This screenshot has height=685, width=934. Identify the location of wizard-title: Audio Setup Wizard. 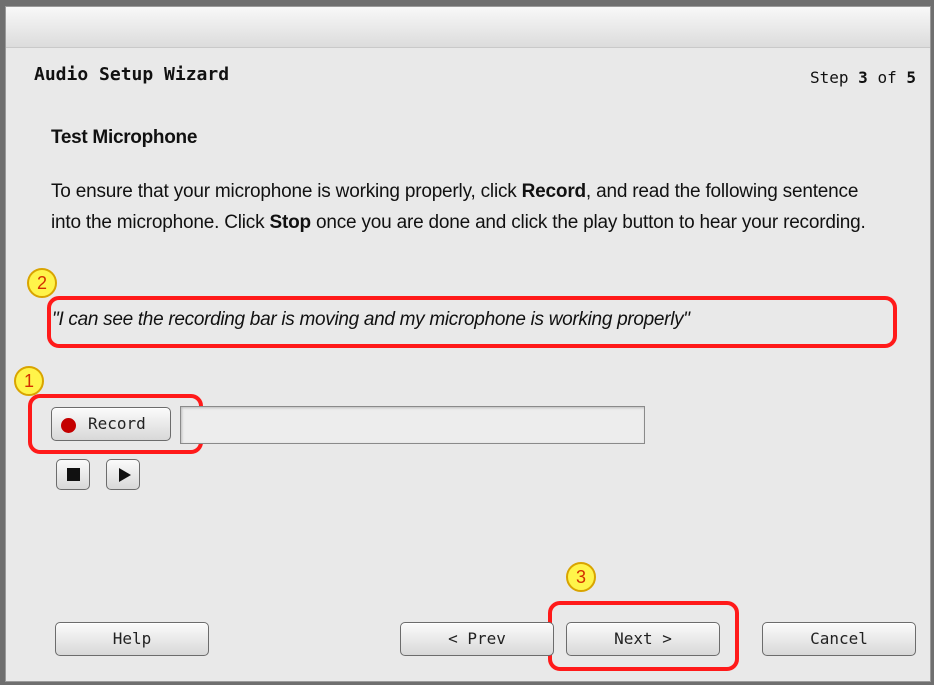
(132, 74).